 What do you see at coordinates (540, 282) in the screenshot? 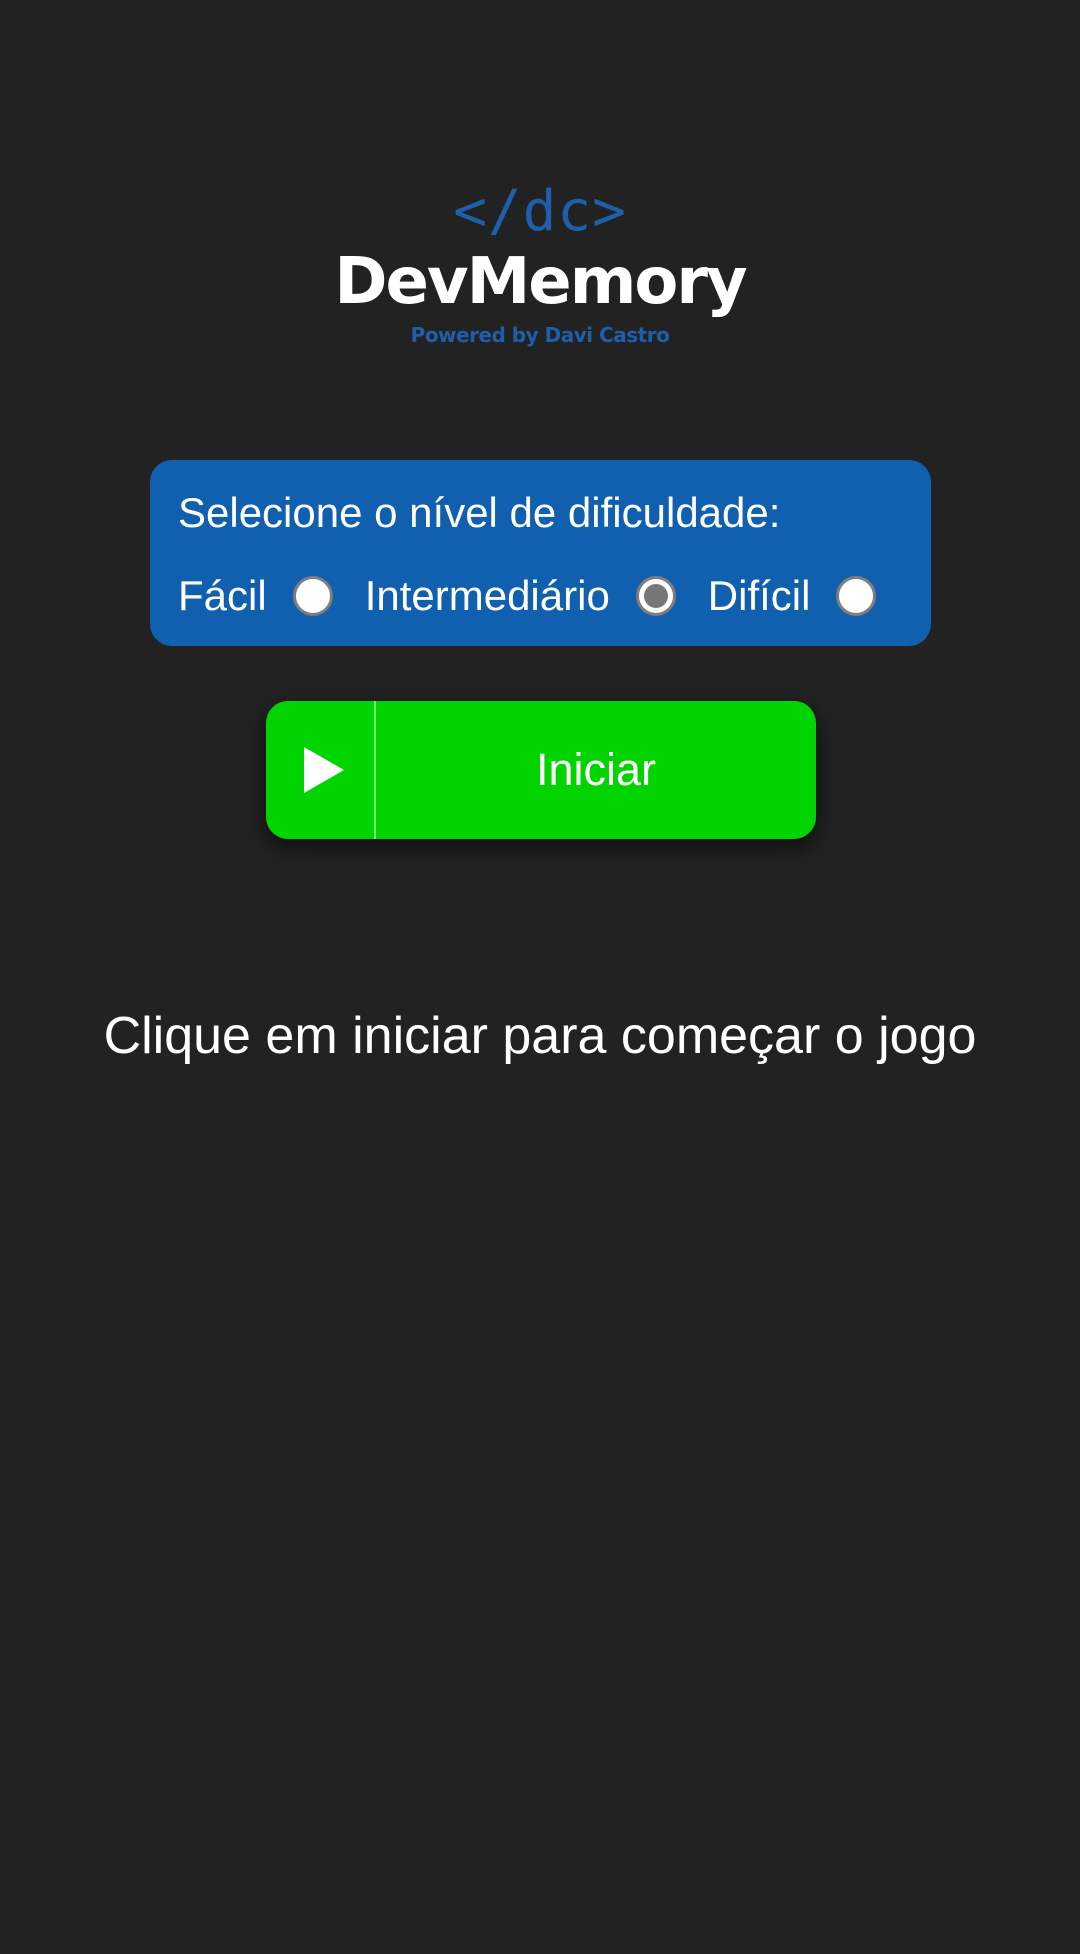
I see `app-name: DevMemory` at bounding box center [540, 282].